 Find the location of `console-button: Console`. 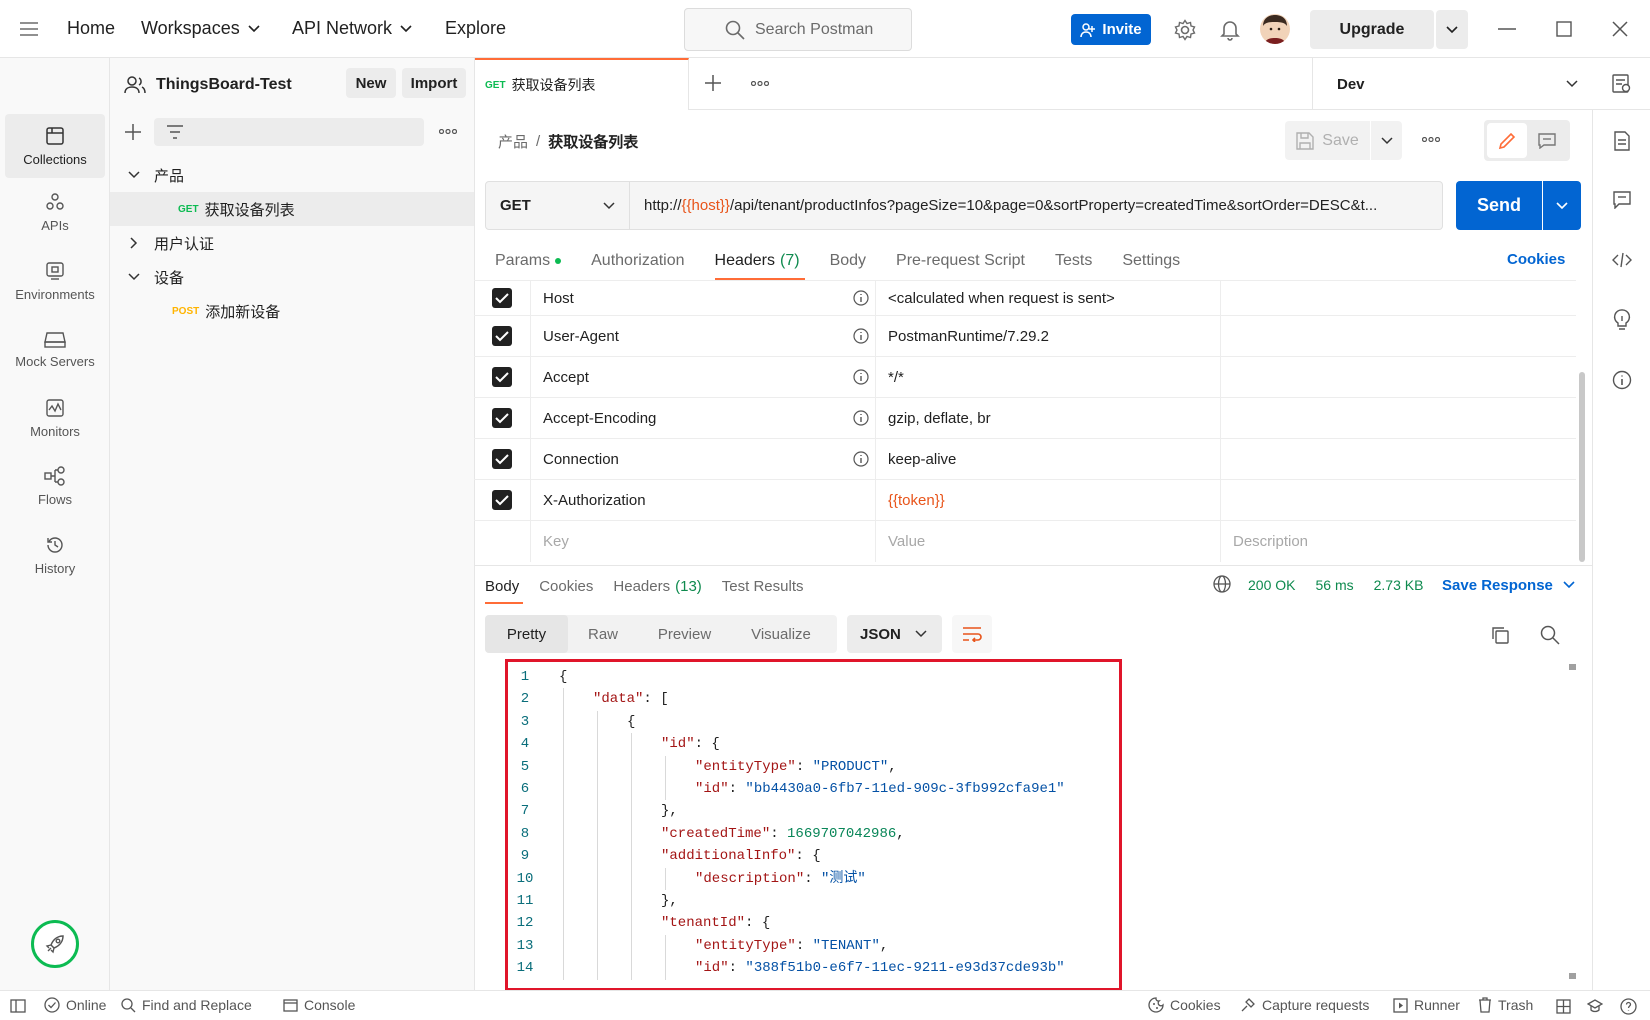

console-button: Console is located at coordinates (319, 1005).